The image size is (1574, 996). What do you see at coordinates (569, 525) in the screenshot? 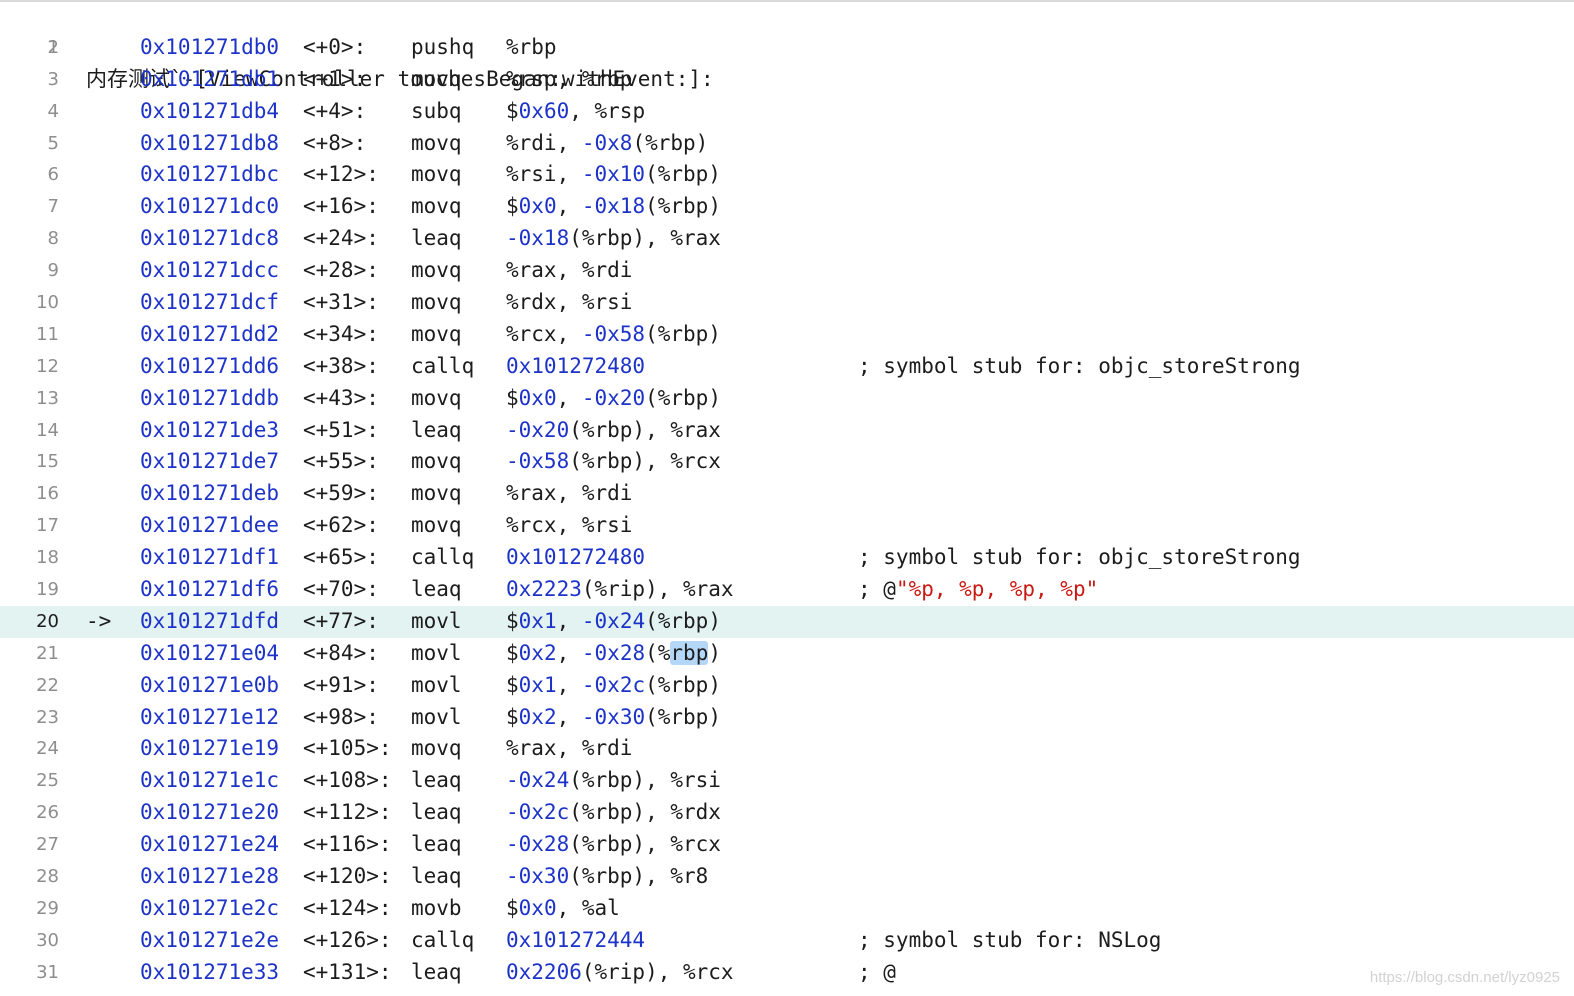
I see `operand-text: %rcx, %rsi` at bounding box center [569, 525].